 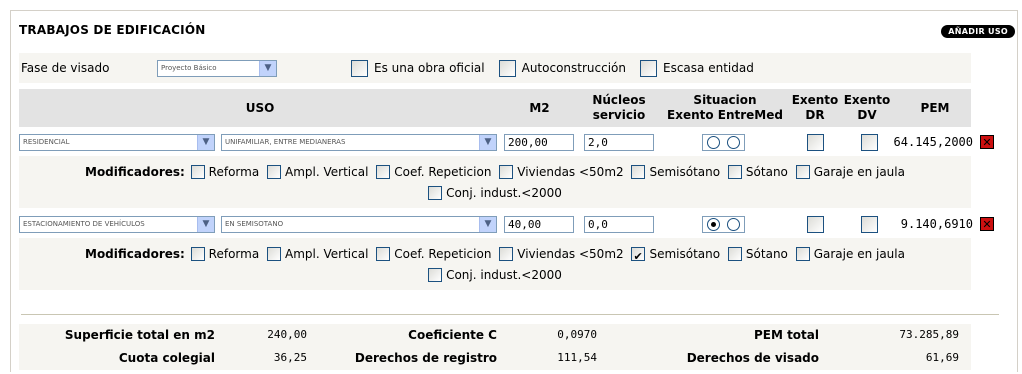 What do you see at coordinates (936, 224) in the screenshot?
I see `pem-value: 9.140,6910` at bounding box center [936, 224].